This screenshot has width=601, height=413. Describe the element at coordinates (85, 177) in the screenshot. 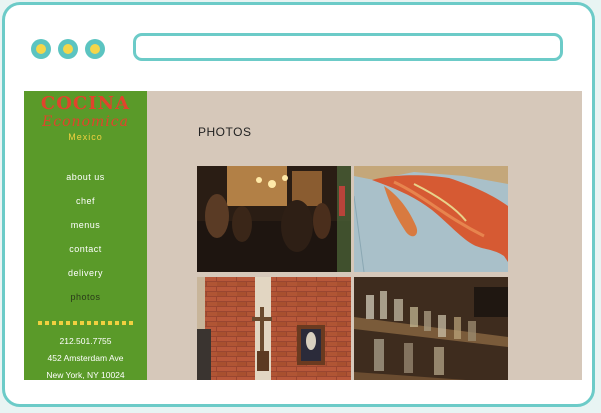

I see `nav-item-about-us: about us` at that location.